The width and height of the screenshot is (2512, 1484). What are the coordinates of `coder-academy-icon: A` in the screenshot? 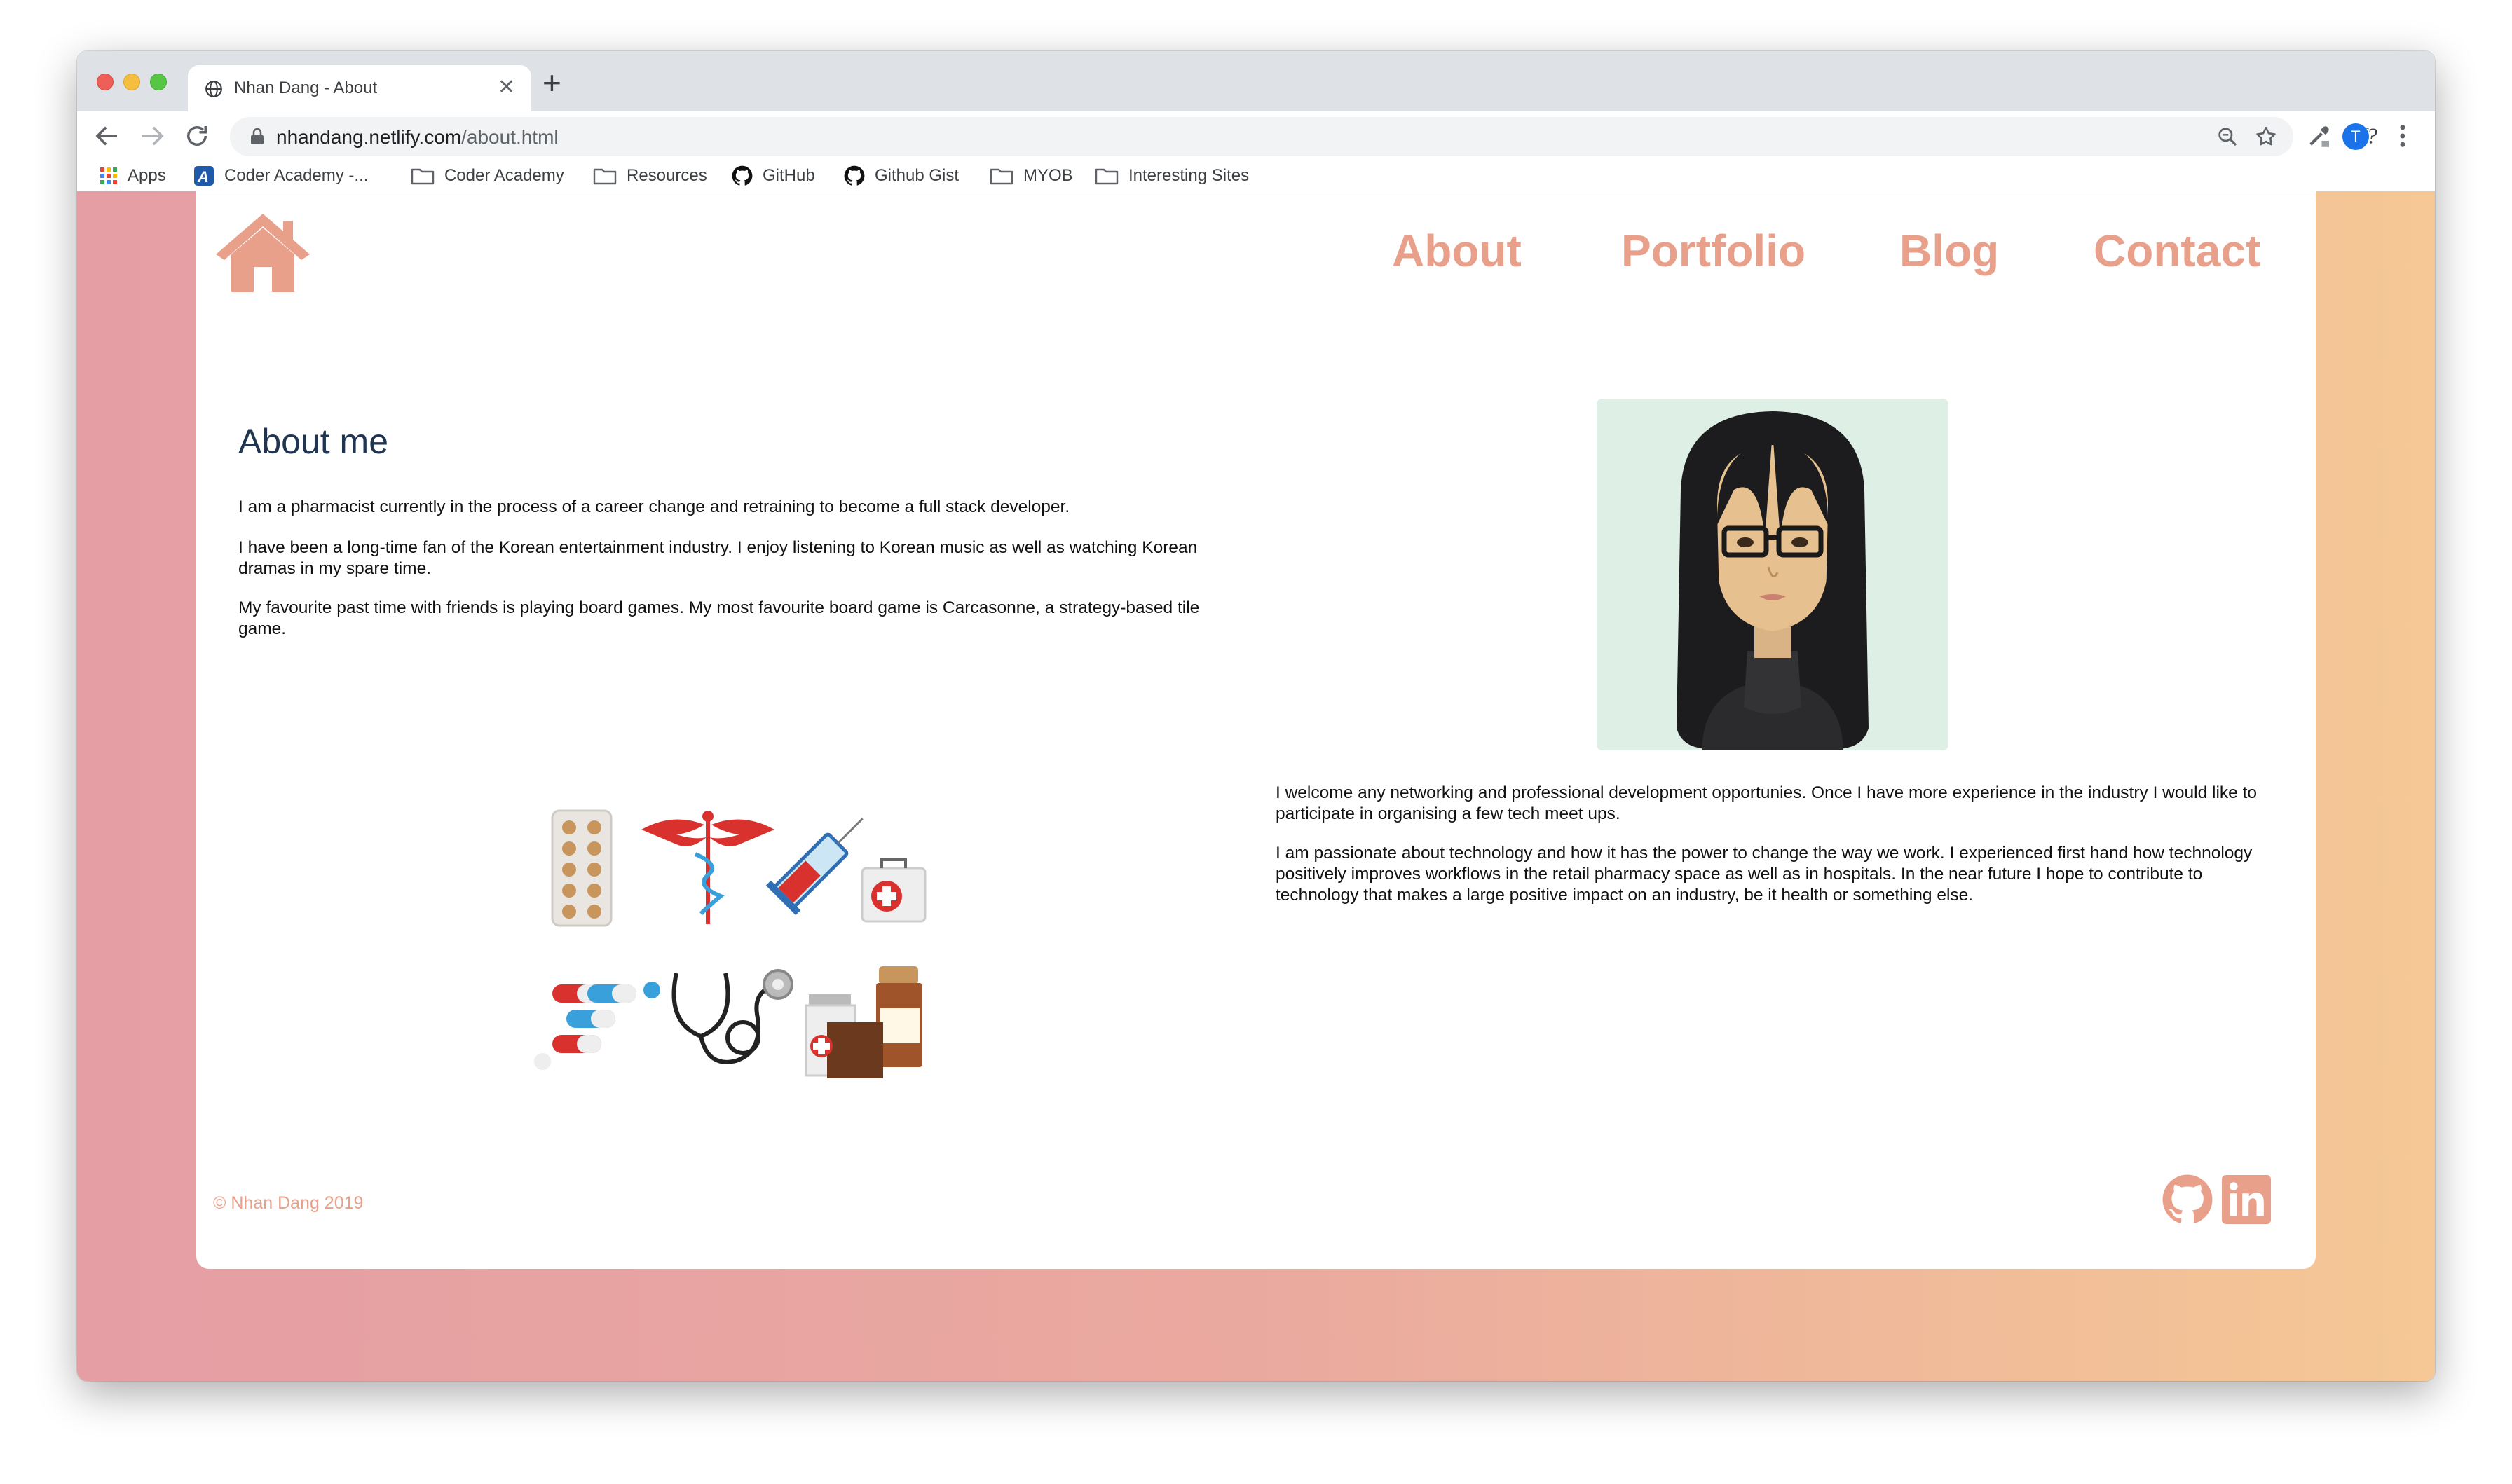 It's located at (204, 176).